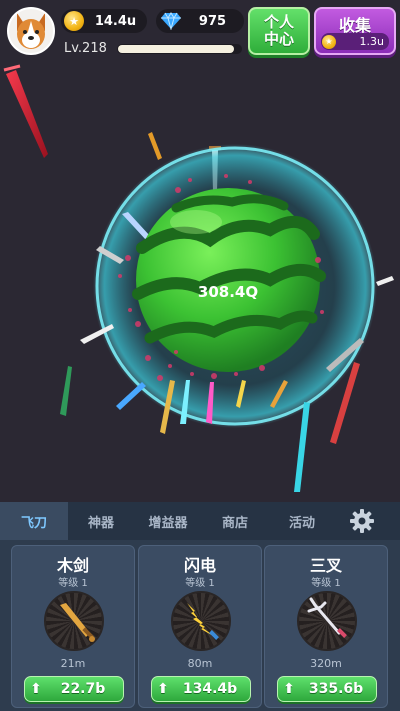 The height and width of the screenshot is (711, 400). Describe the element at coordinates (34, 521) in the screenshot. I see `tab-knives: 飞刀` at that location.